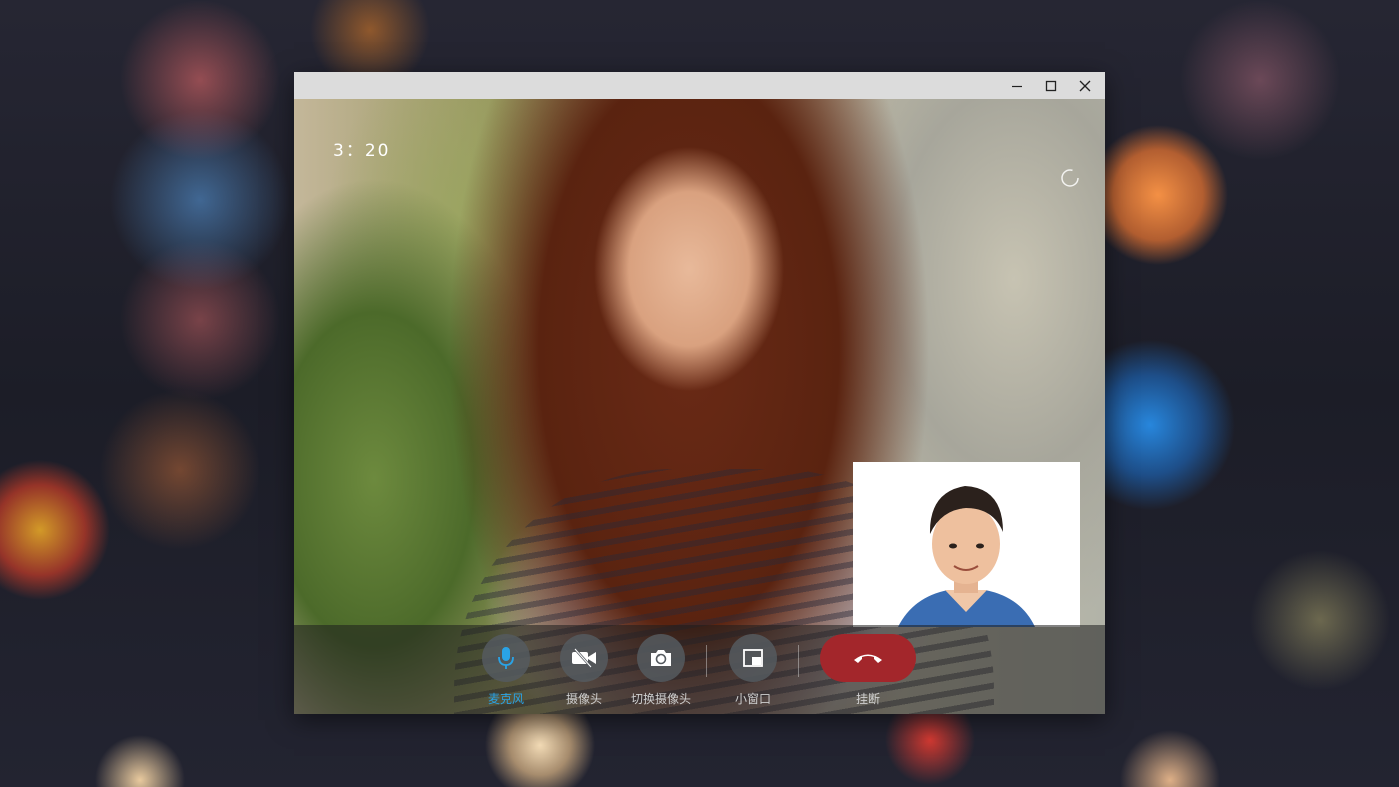 This screenshot has width=1399, height=787. What do you see at coordinates (583, 699) in the screenshot?
I see `camera-label: 摄像头` at bounding box center [583, 699].